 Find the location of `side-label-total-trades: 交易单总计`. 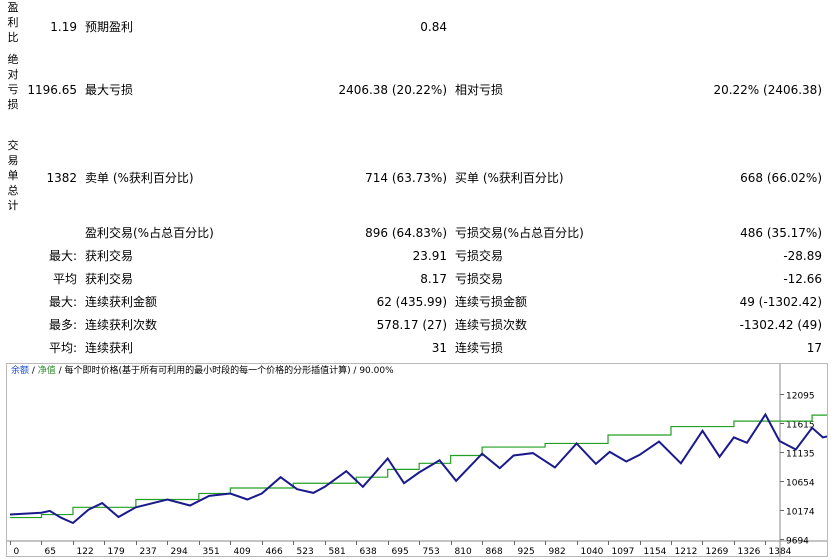

side-label-total-trades: 交易单总计 is located at coordinates (13, 175).